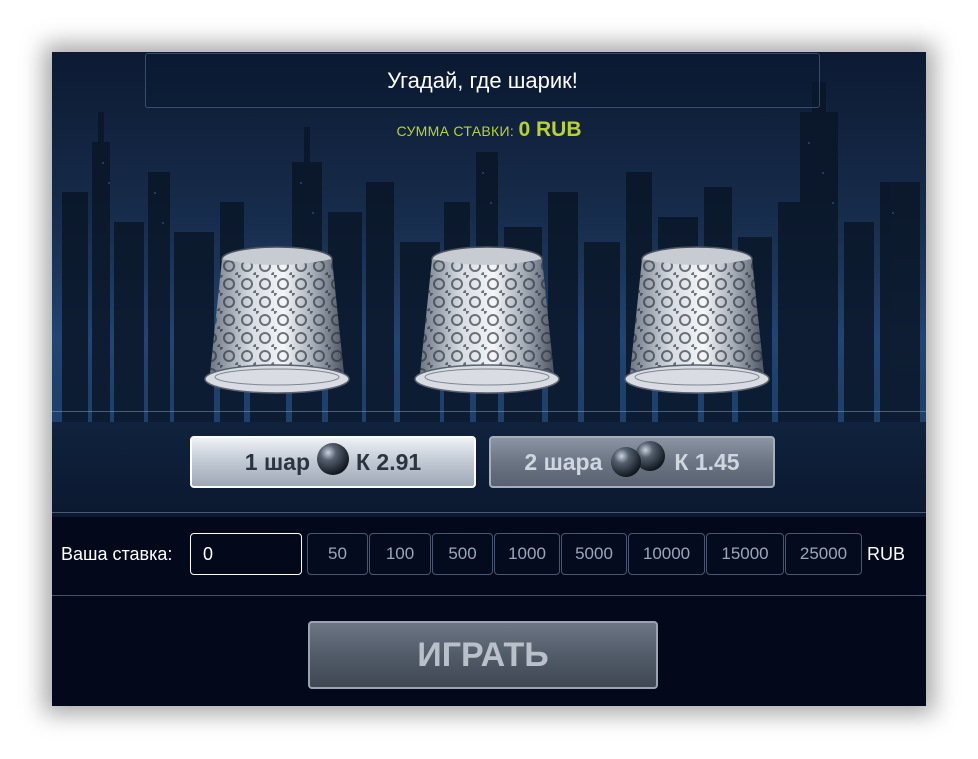 This screenshot has height=759, width=978. Describe the element at coordinates (400, 554) in the screenshot. I see `chip-100: 100` at that location.